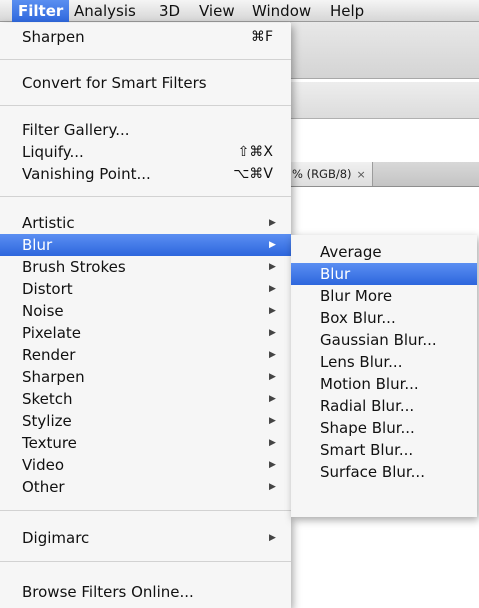 This screenshot has width=479, height=608. I want to click on menu-item-label: Brush Strokes, so click(74, 267).